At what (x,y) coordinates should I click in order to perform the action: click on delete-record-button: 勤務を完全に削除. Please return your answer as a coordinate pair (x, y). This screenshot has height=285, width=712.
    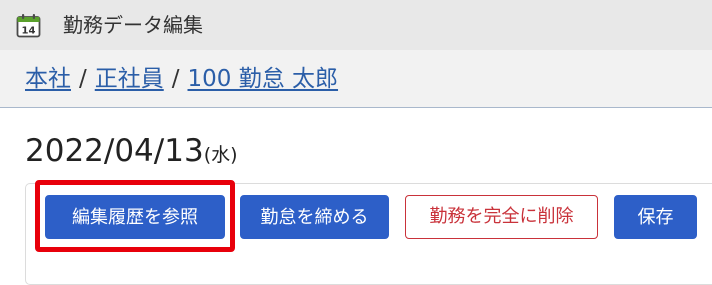
    Looking at the image, I should click on (501, 217).